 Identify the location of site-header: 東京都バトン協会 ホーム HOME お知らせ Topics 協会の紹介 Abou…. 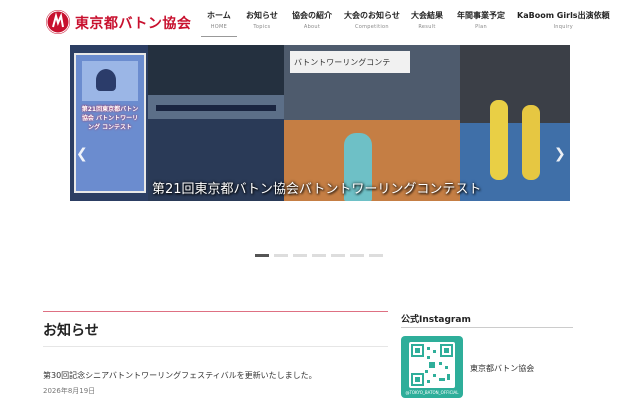
(320, 22).